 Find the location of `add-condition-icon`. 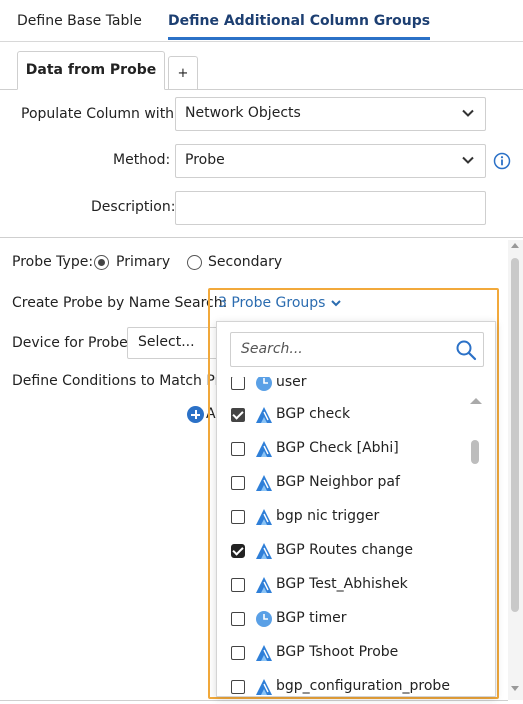

add-condition-icon is located at coordinates (195, 414).